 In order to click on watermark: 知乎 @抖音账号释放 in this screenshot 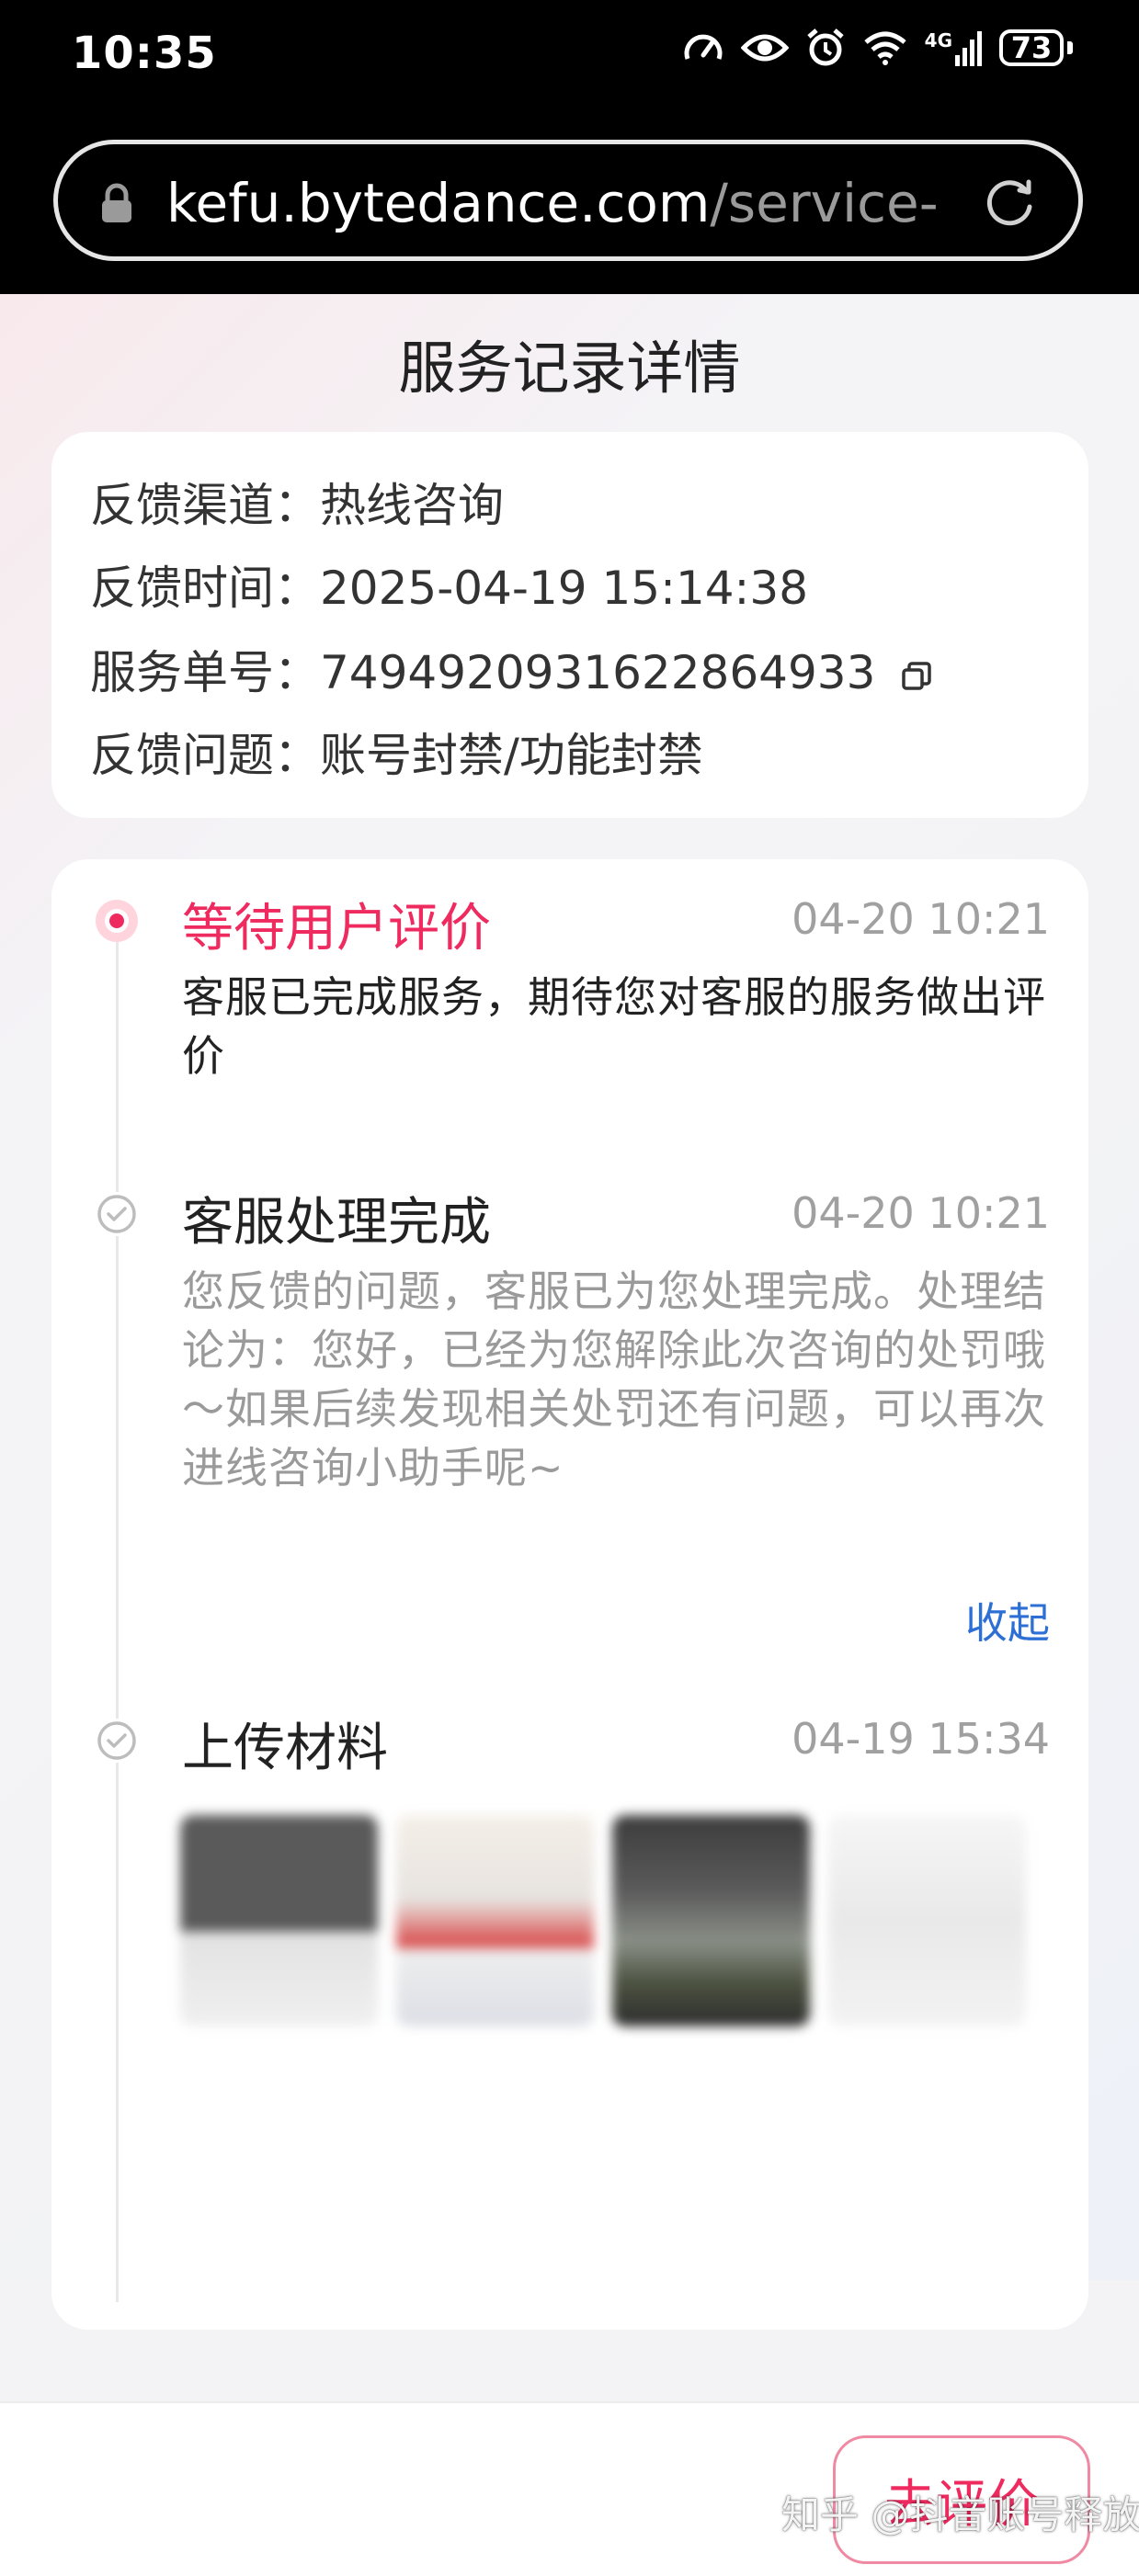, I will do `click(960, 2514)`.